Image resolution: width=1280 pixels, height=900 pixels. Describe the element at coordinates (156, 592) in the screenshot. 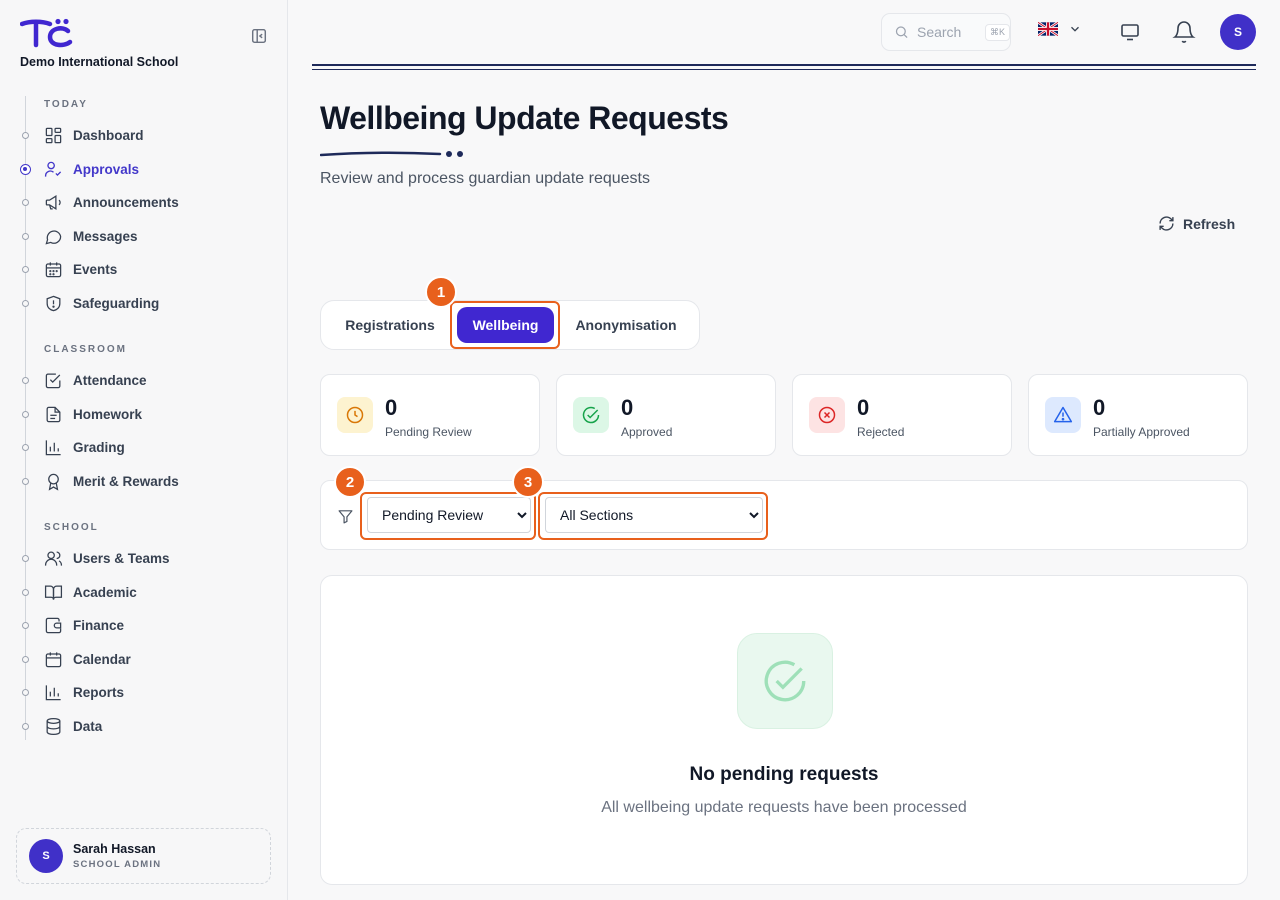

I see `sidebar-item-academic: Academic` at that location.